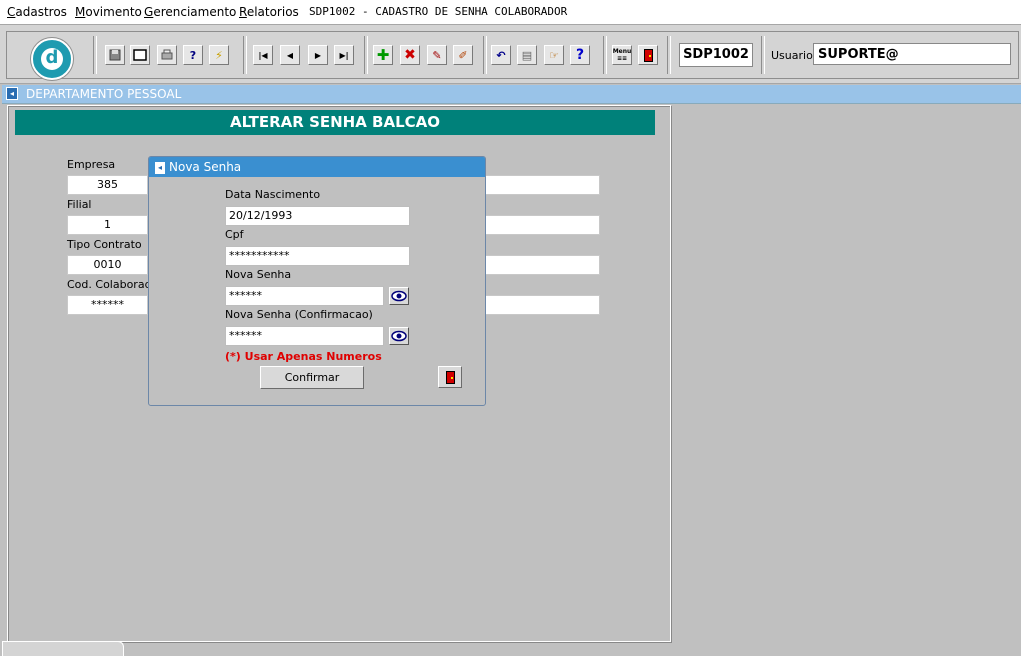  What do you see at coordinates (107, 305) in the screenshot?
I see `cod-colaborador-field: ******` at bounding box center [107, 305].